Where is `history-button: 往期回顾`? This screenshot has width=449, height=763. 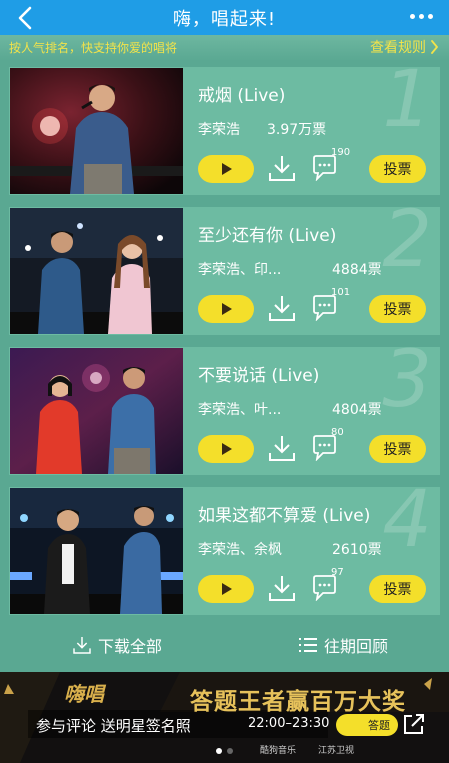
history-button: 往期回顾 is located at coordinates (343, 645).